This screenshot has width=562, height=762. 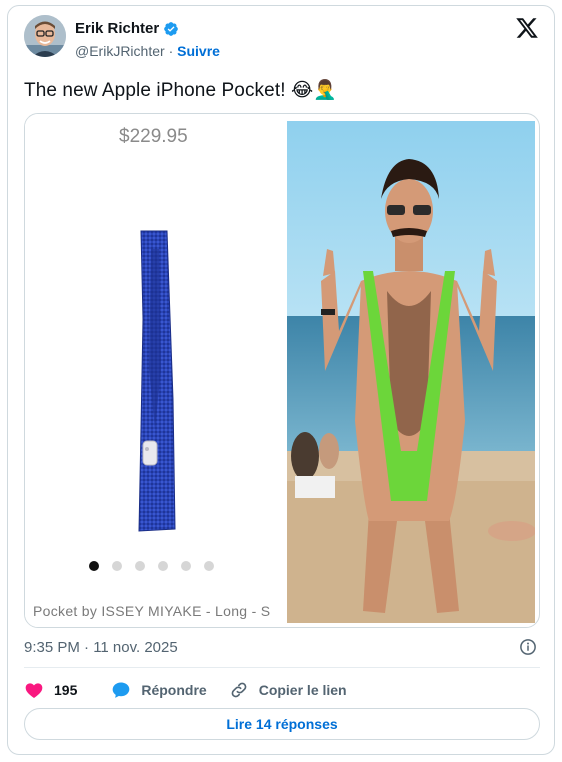 I want to click on divider, so click(x=282, y=667).